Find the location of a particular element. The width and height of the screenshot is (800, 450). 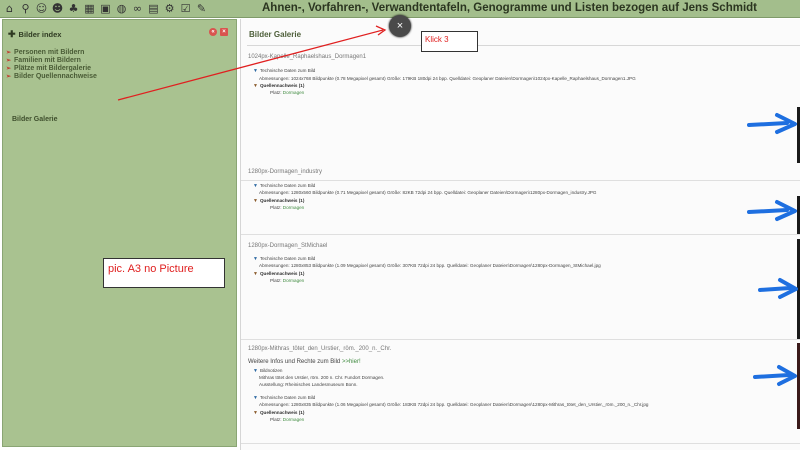

image-title: 1280px-Dormagen_StMichael is located at coordinates (287, 246).